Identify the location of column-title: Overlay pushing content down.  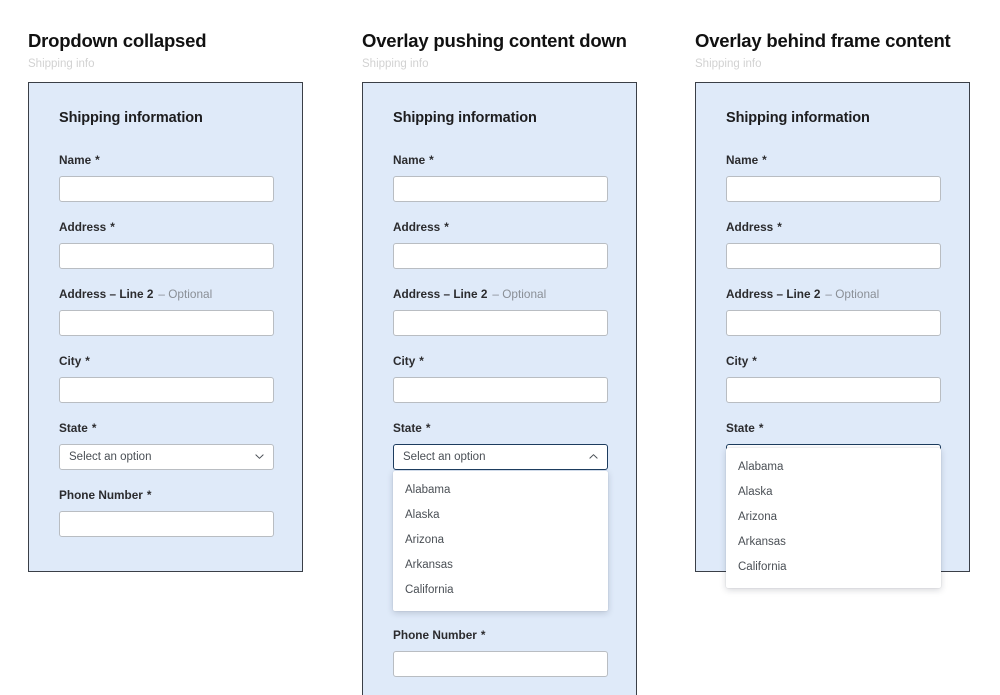
(494, 40).